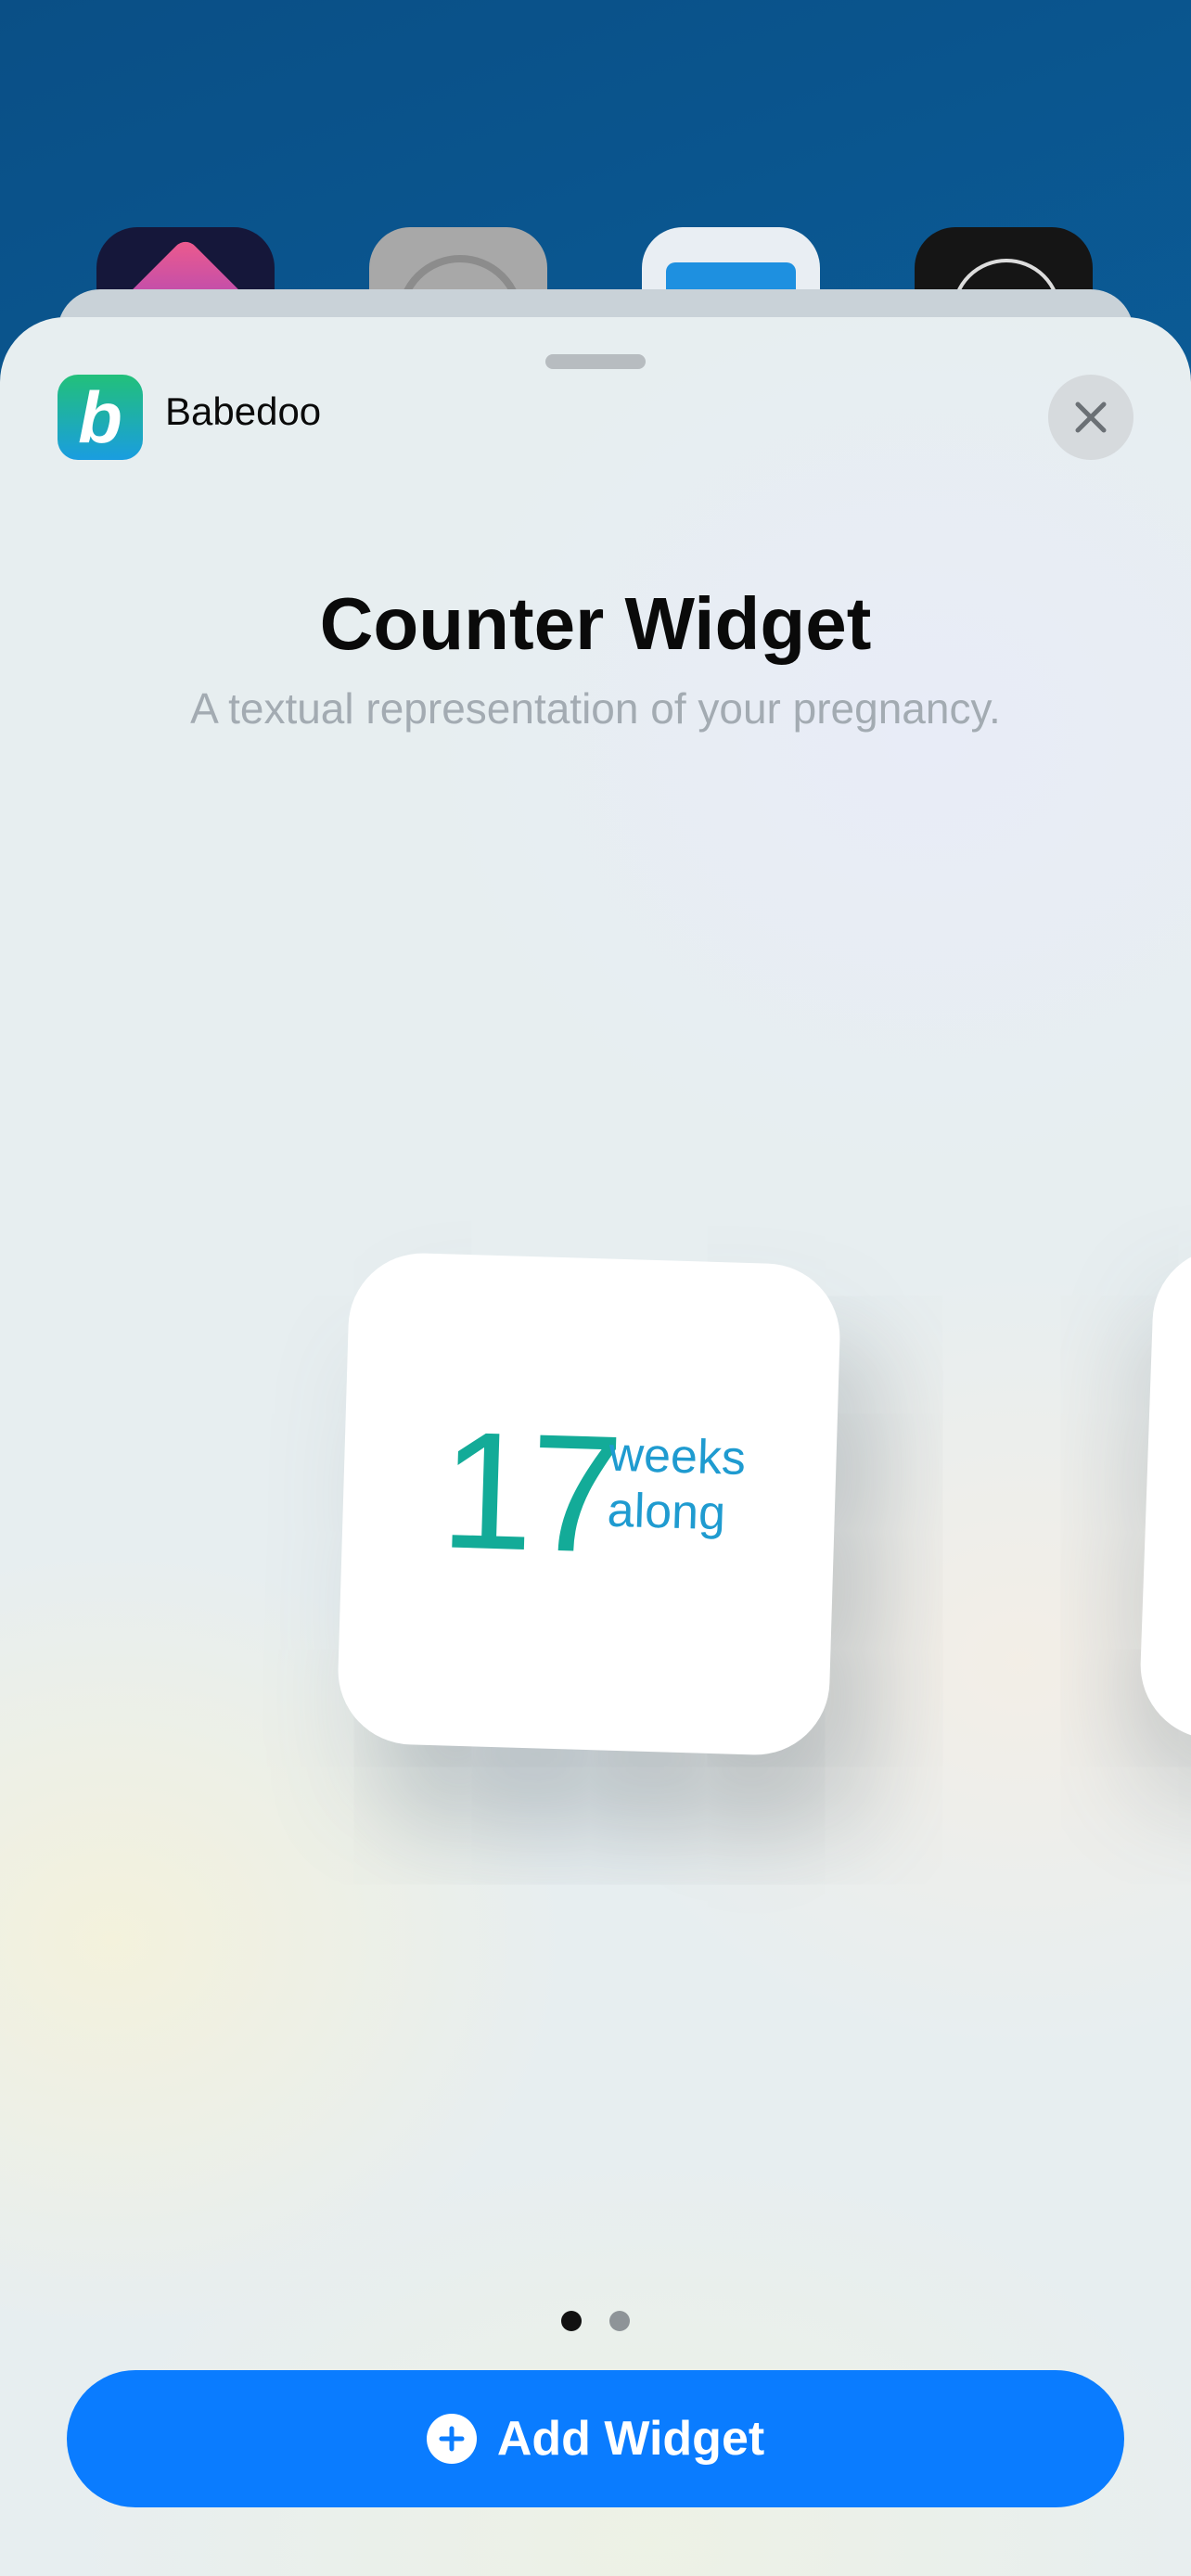 This screenshot has height=2576, width=1191. I want to click on add-widget-button: Add Widget, so click(595, 2438).